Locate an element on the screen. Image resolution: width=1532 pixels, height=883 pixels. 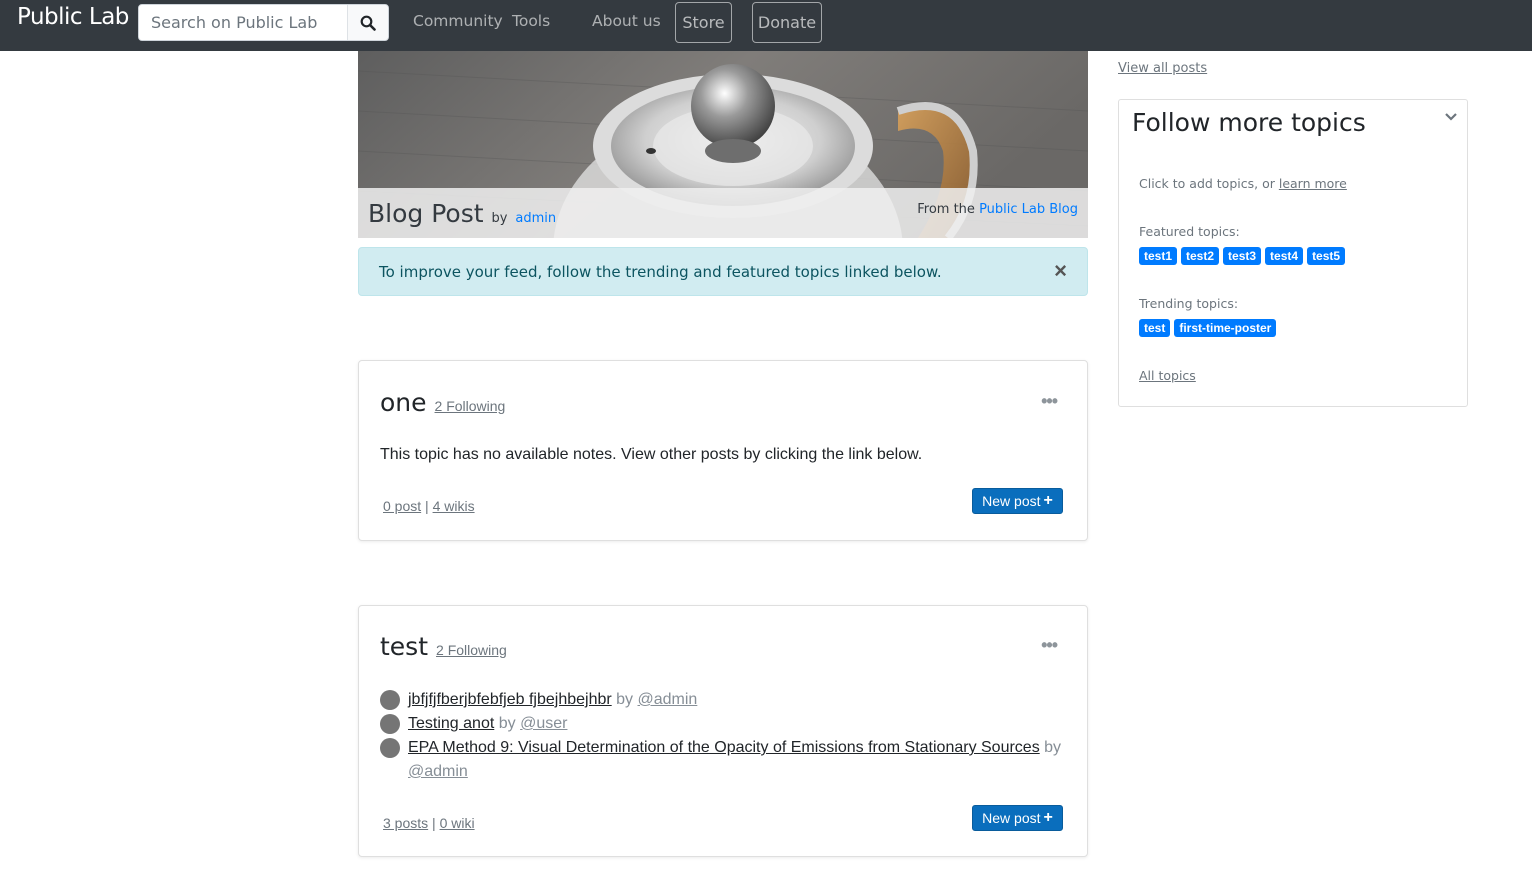
card-footer-links: 0 post | 4 wikis is located at coordinates (429, 506).